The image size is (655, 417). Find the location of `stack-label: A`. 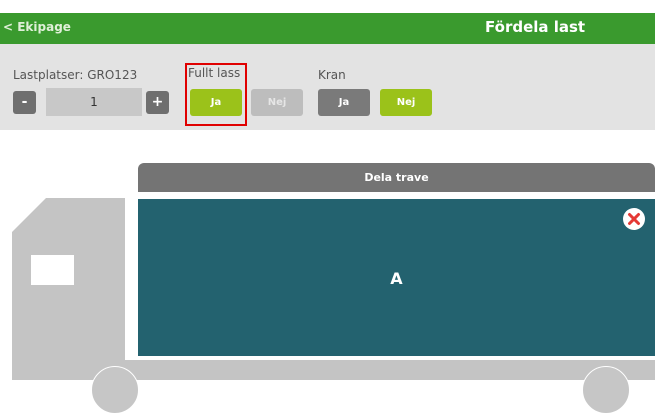

stack-label: A is located at coordinates (396, 278).